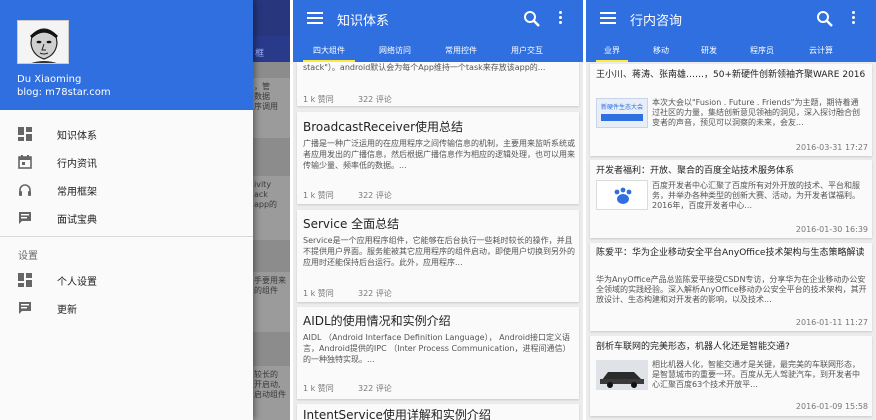  I want to click on tab-bar: 四大组件 网络访问 常用控件 用户交互, so click(438, 50).